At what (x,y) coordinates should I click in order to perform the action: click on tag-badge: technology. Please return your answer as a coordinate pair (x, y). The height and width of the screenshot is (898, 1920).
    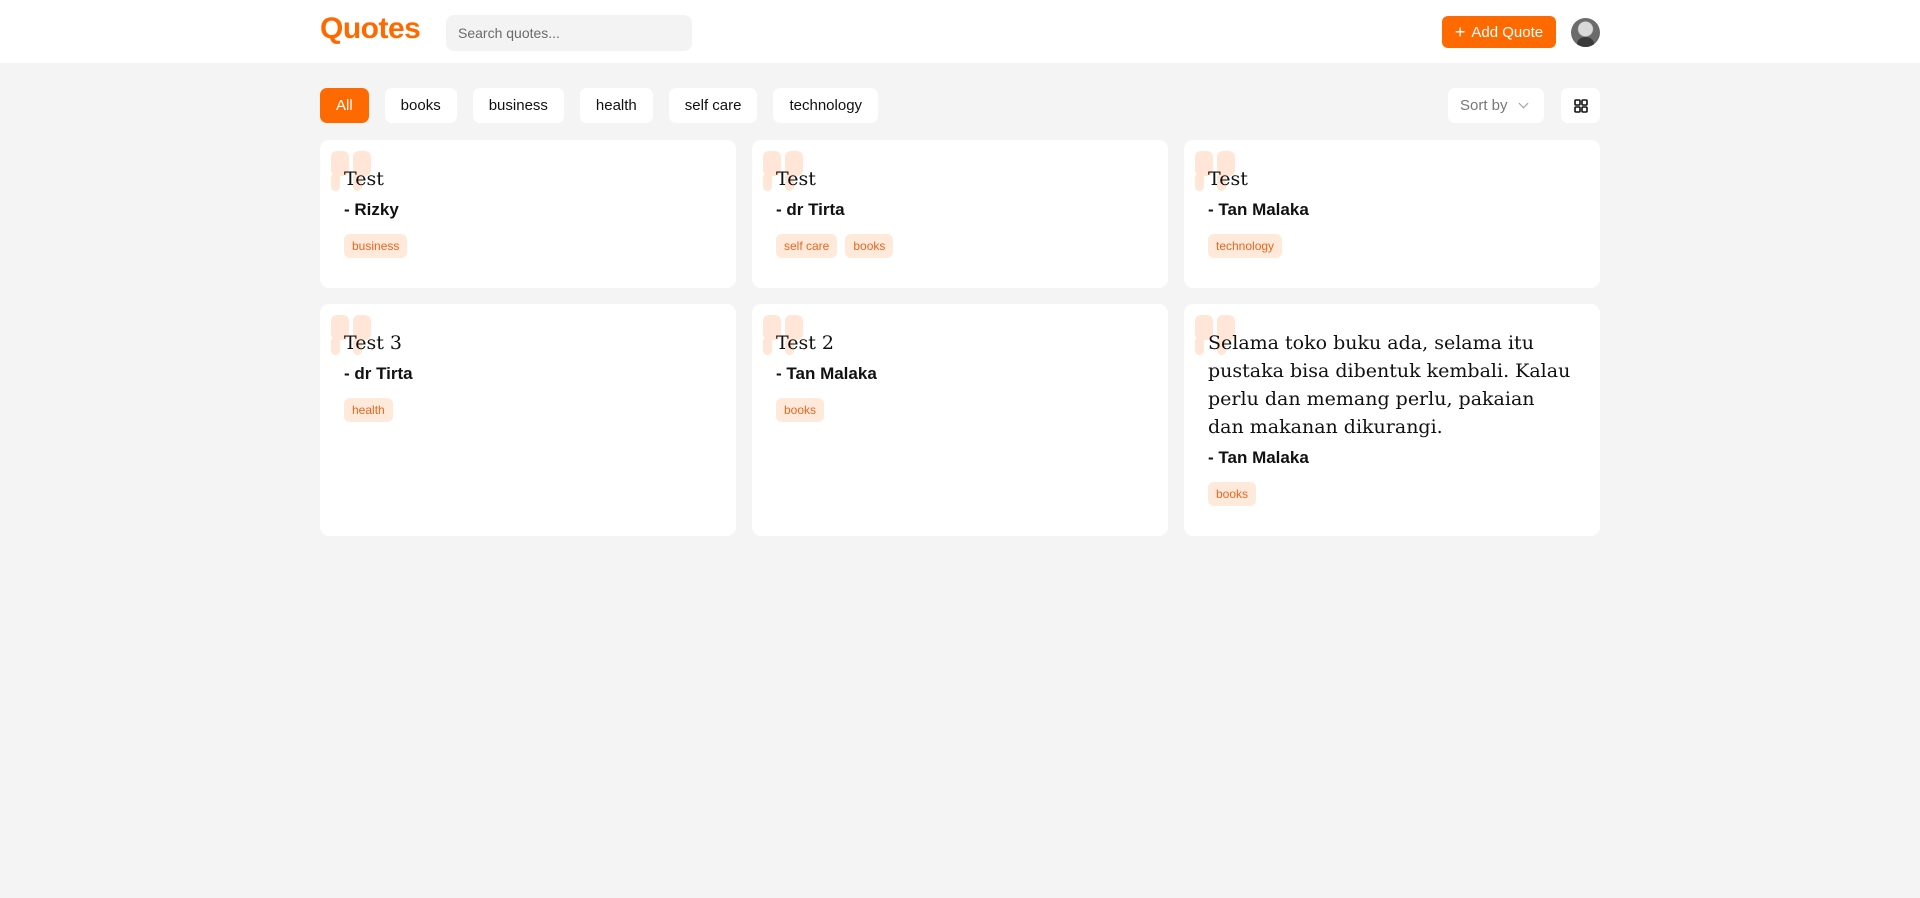
    Looking at the image, I should click on (1245, 246).